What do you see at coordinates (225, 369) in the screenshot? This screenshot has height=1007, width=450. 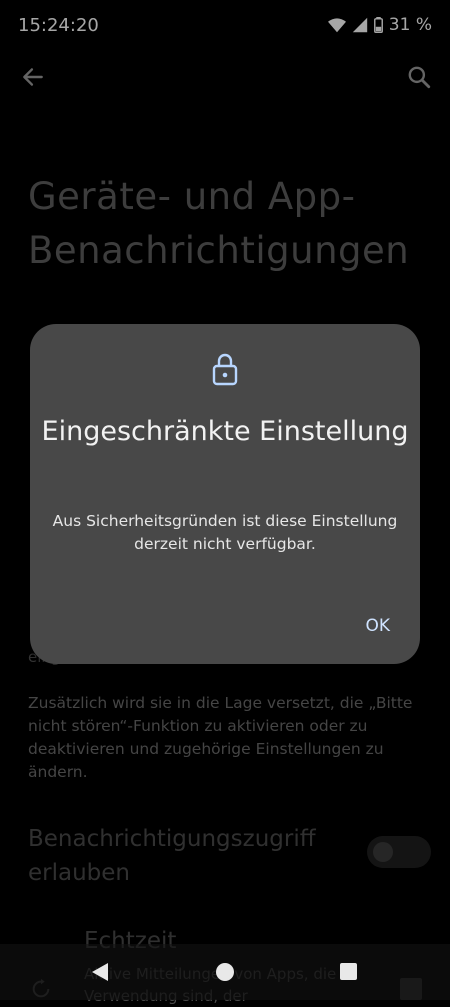 I see `lock-icon` at bounding box center [225, 369].